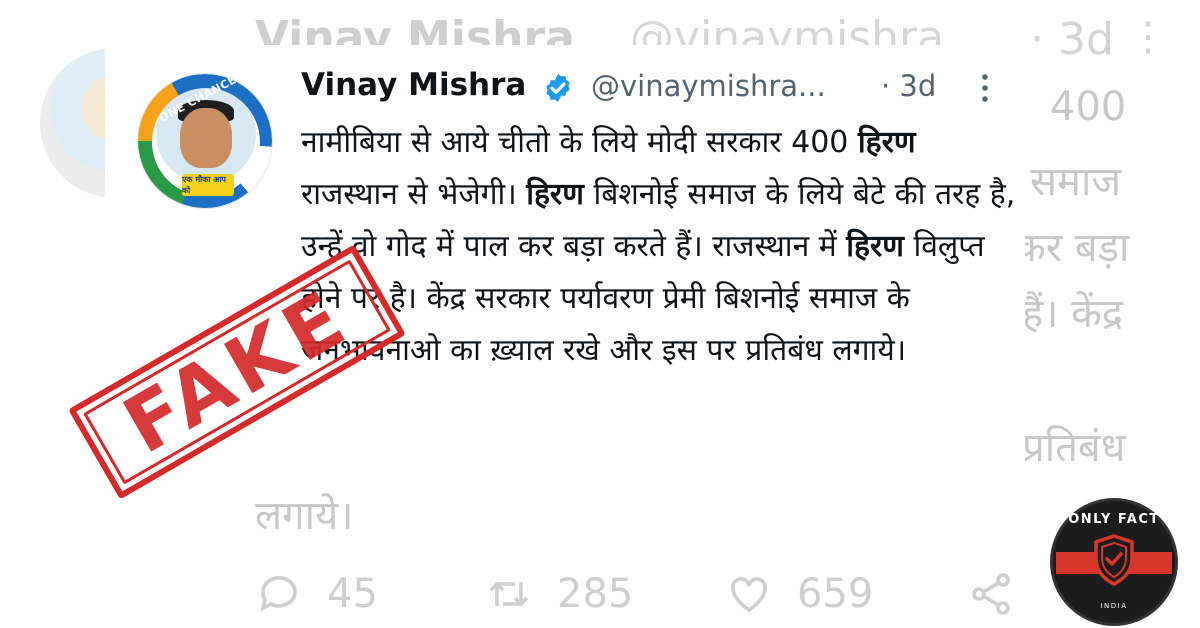  What do you see at coordinates (414, 194) in the screenshot?
I see `tweet-text-segment: राजस्थान से भेजेगी।` at bounding box center [414, 194].